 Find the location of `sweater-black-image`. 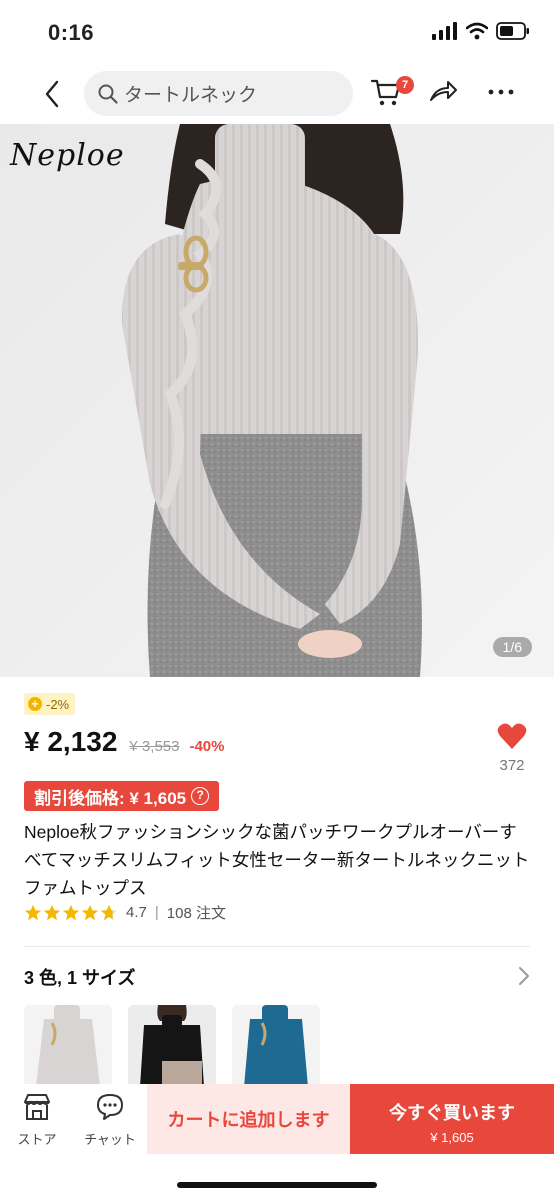

sweater-black-image is located at coordinates (172, 1046).